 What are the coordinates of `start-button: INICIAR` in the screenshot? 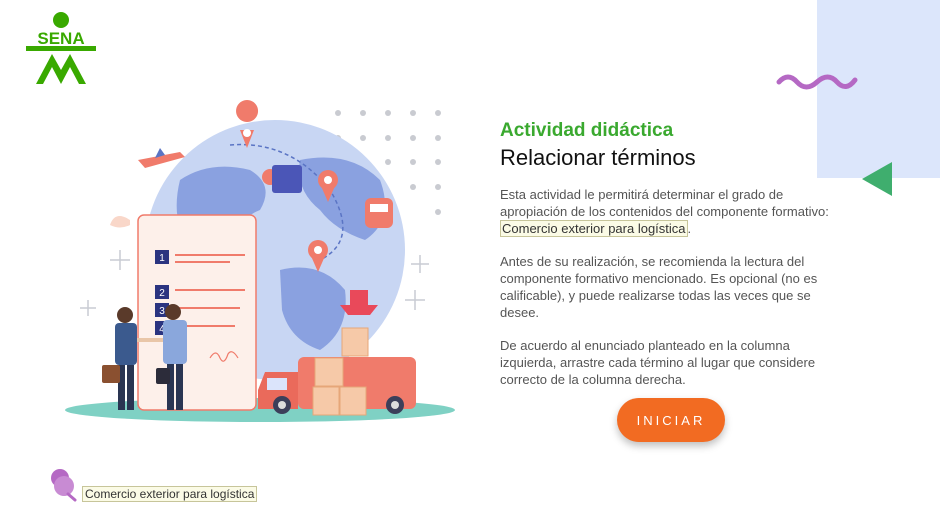 It's located at (671, 420).